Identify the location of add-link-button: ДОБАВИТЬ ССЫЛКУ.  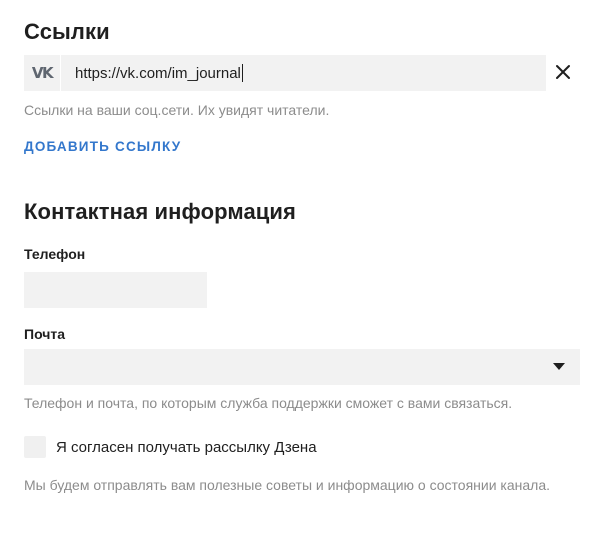
(102, 146).